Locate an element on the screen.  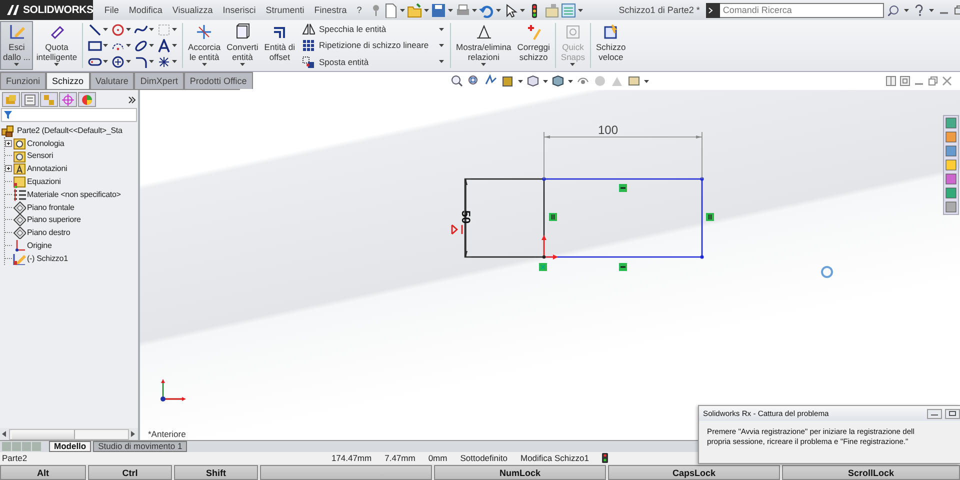
menu-item: Visualizza is located at coordinates (192, 10).